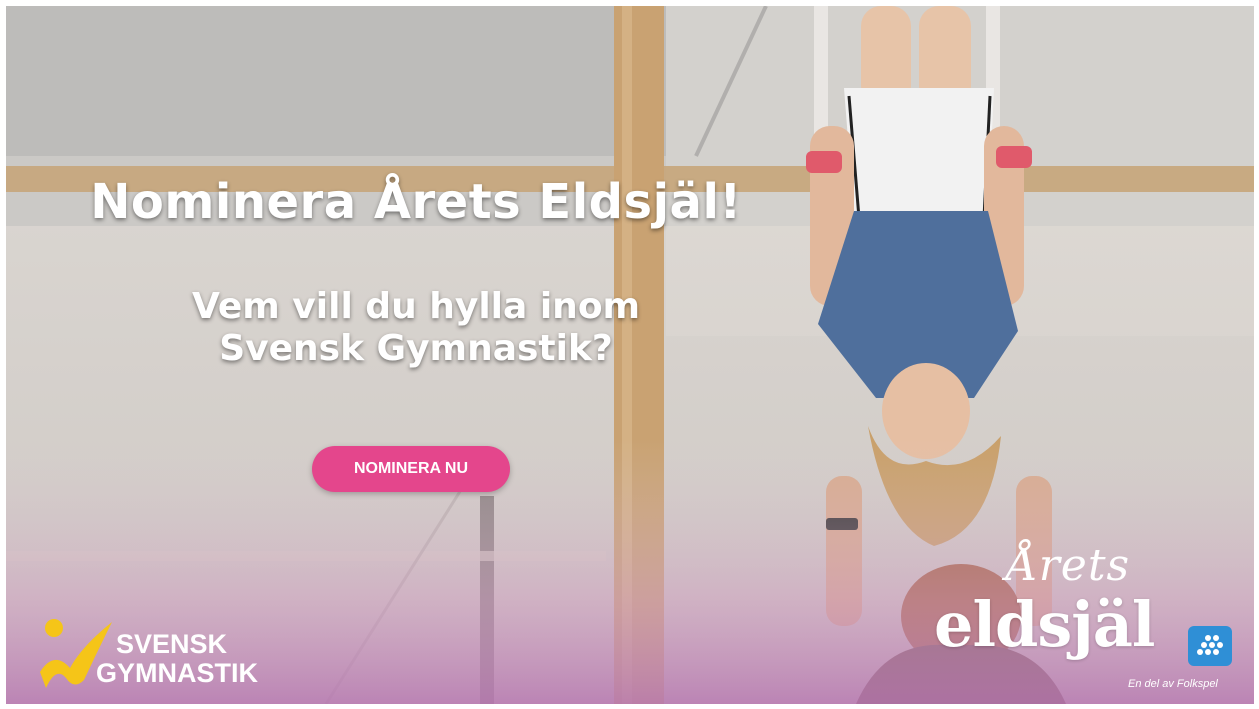  I want to click on folkspel-badge-icon, so click(1210, 646).